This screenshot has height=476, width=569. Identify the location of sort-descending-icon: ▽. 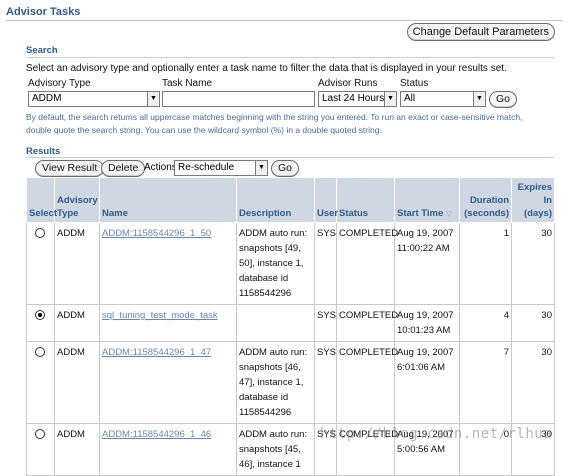
(449, 213).